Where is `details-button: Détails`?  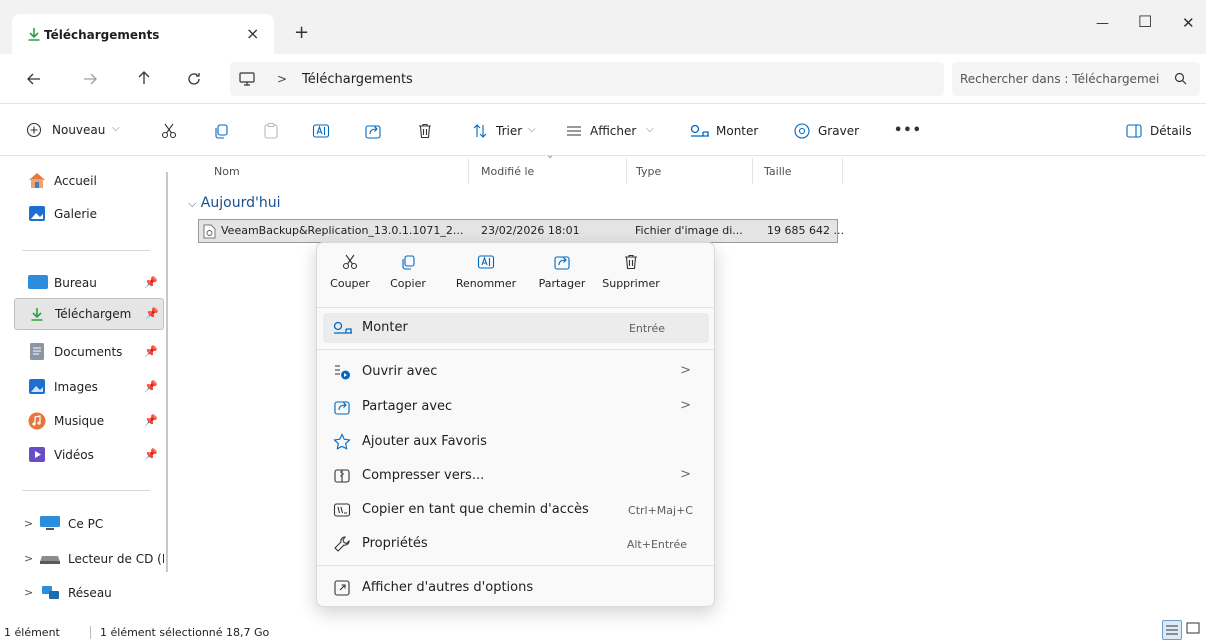
details-button: Détails is located at coordinates (1164, 132).